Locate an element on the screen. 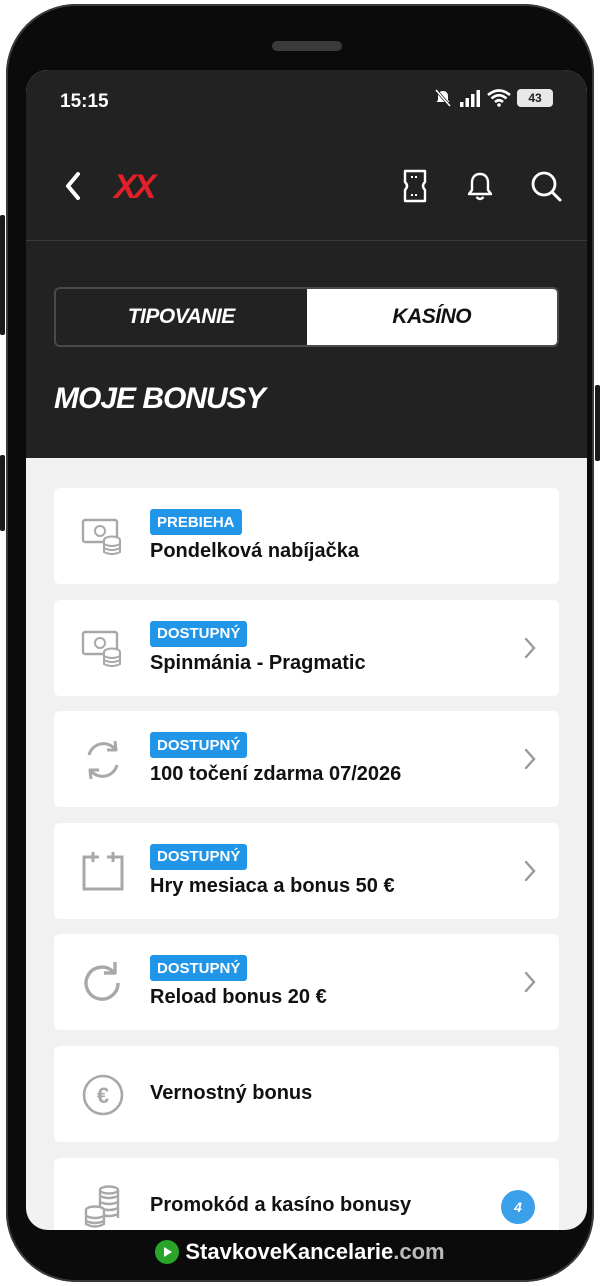 This screenshot has width=600, height=1286. bonus-card: DOSTUPNÝ Reload bonus 20 € is located at coordinates (306, 982).